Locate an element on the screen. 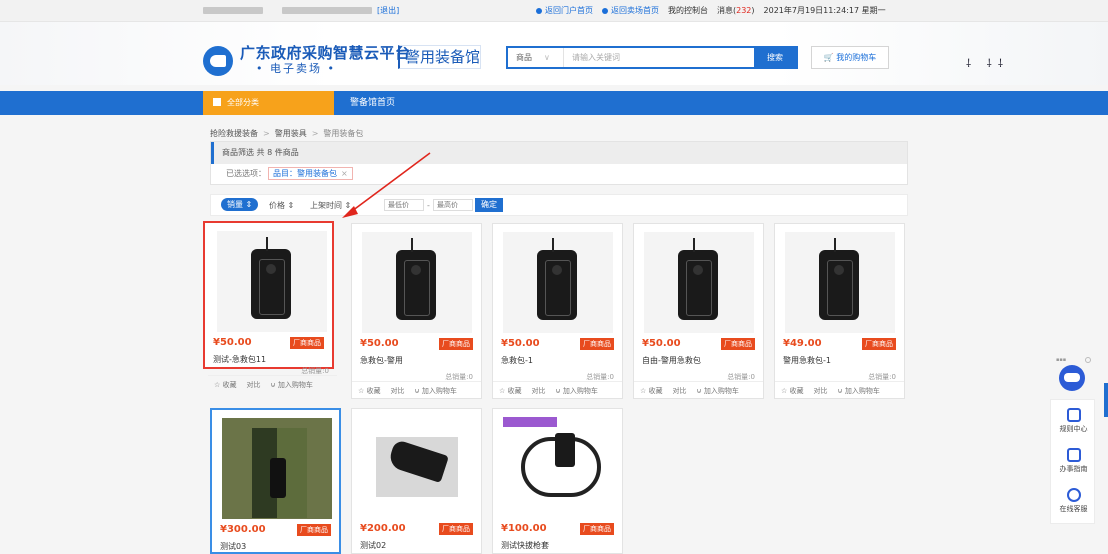  mall-icon is located at coordinates (605, 11).